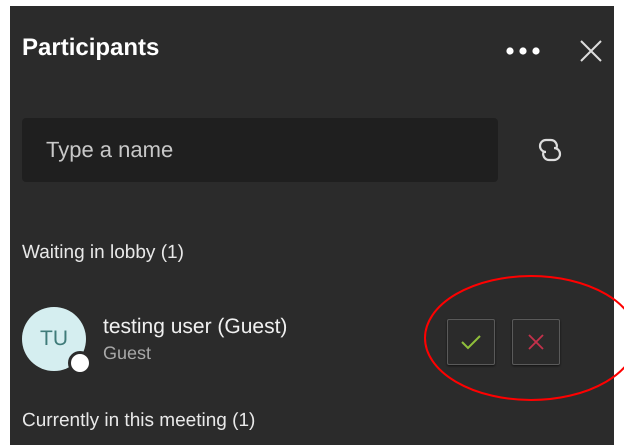 The height and width of the screenshot is (445, 624). I want to click on close-icon, so click(591, 51).